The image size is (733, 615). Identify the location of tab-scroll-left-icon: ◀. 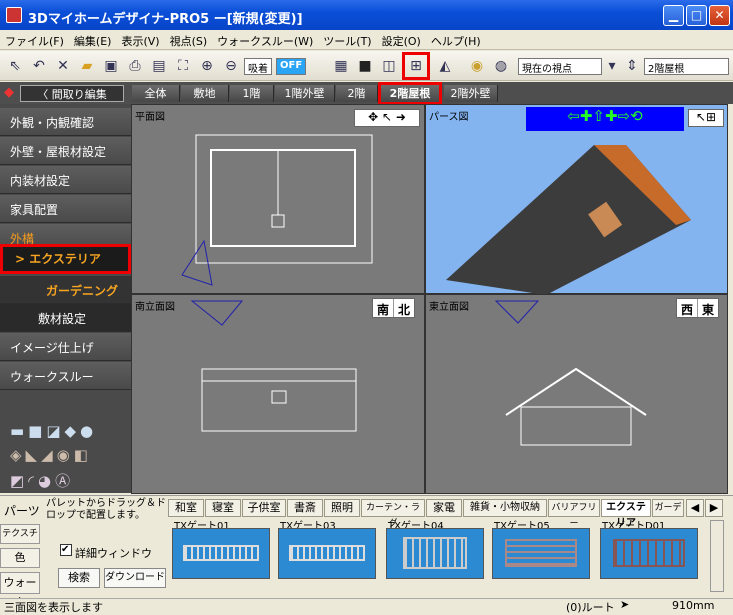
(695, 508).